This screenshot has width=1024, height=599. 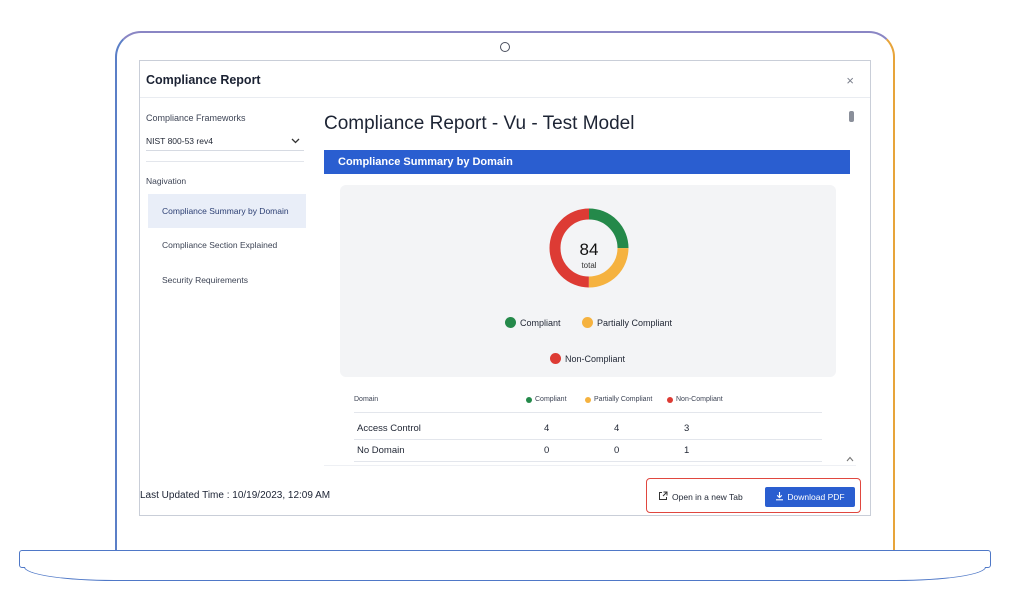 What do you see at coordinates (687, 450) in the screenshot?
I see `row-noncompliant: 1` at bounding box center [687, 450].